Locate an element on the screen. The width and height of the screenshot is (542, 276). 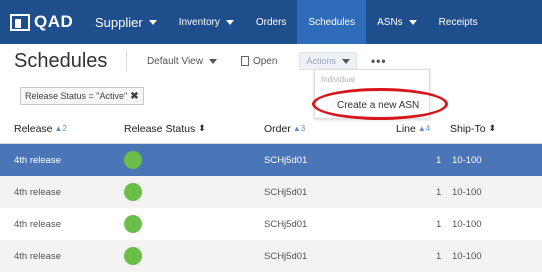
actions-dropdown-menu: Individual Create a new ASN is located at coordinates (372, 94).